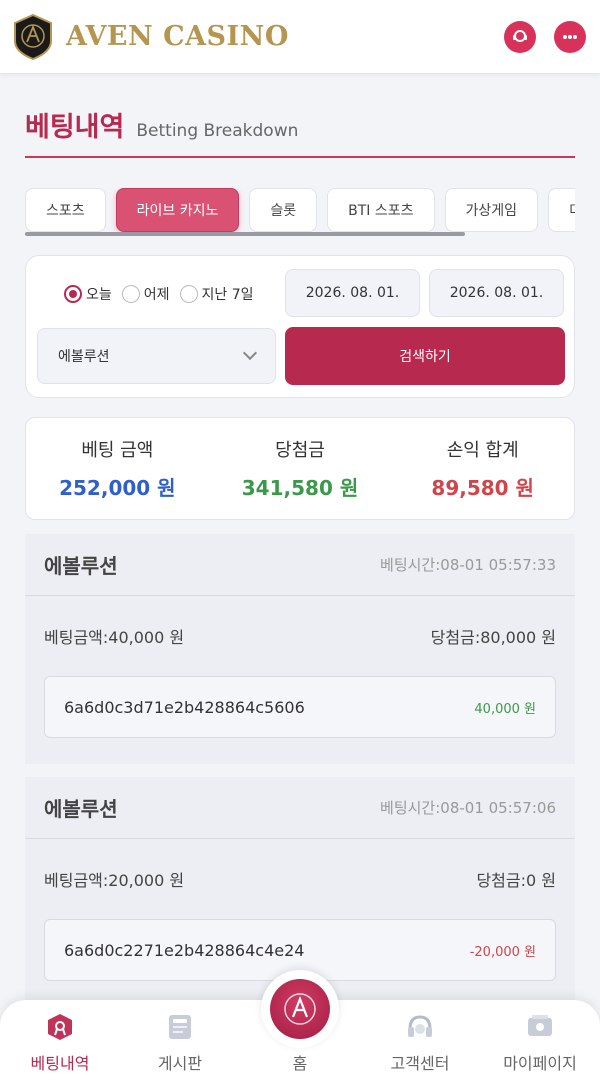 This screenshot has width=600, height=1080. Describe the element at coordinates (33, 36) in the screenshot. I see `aven-logo-icon` at that location.